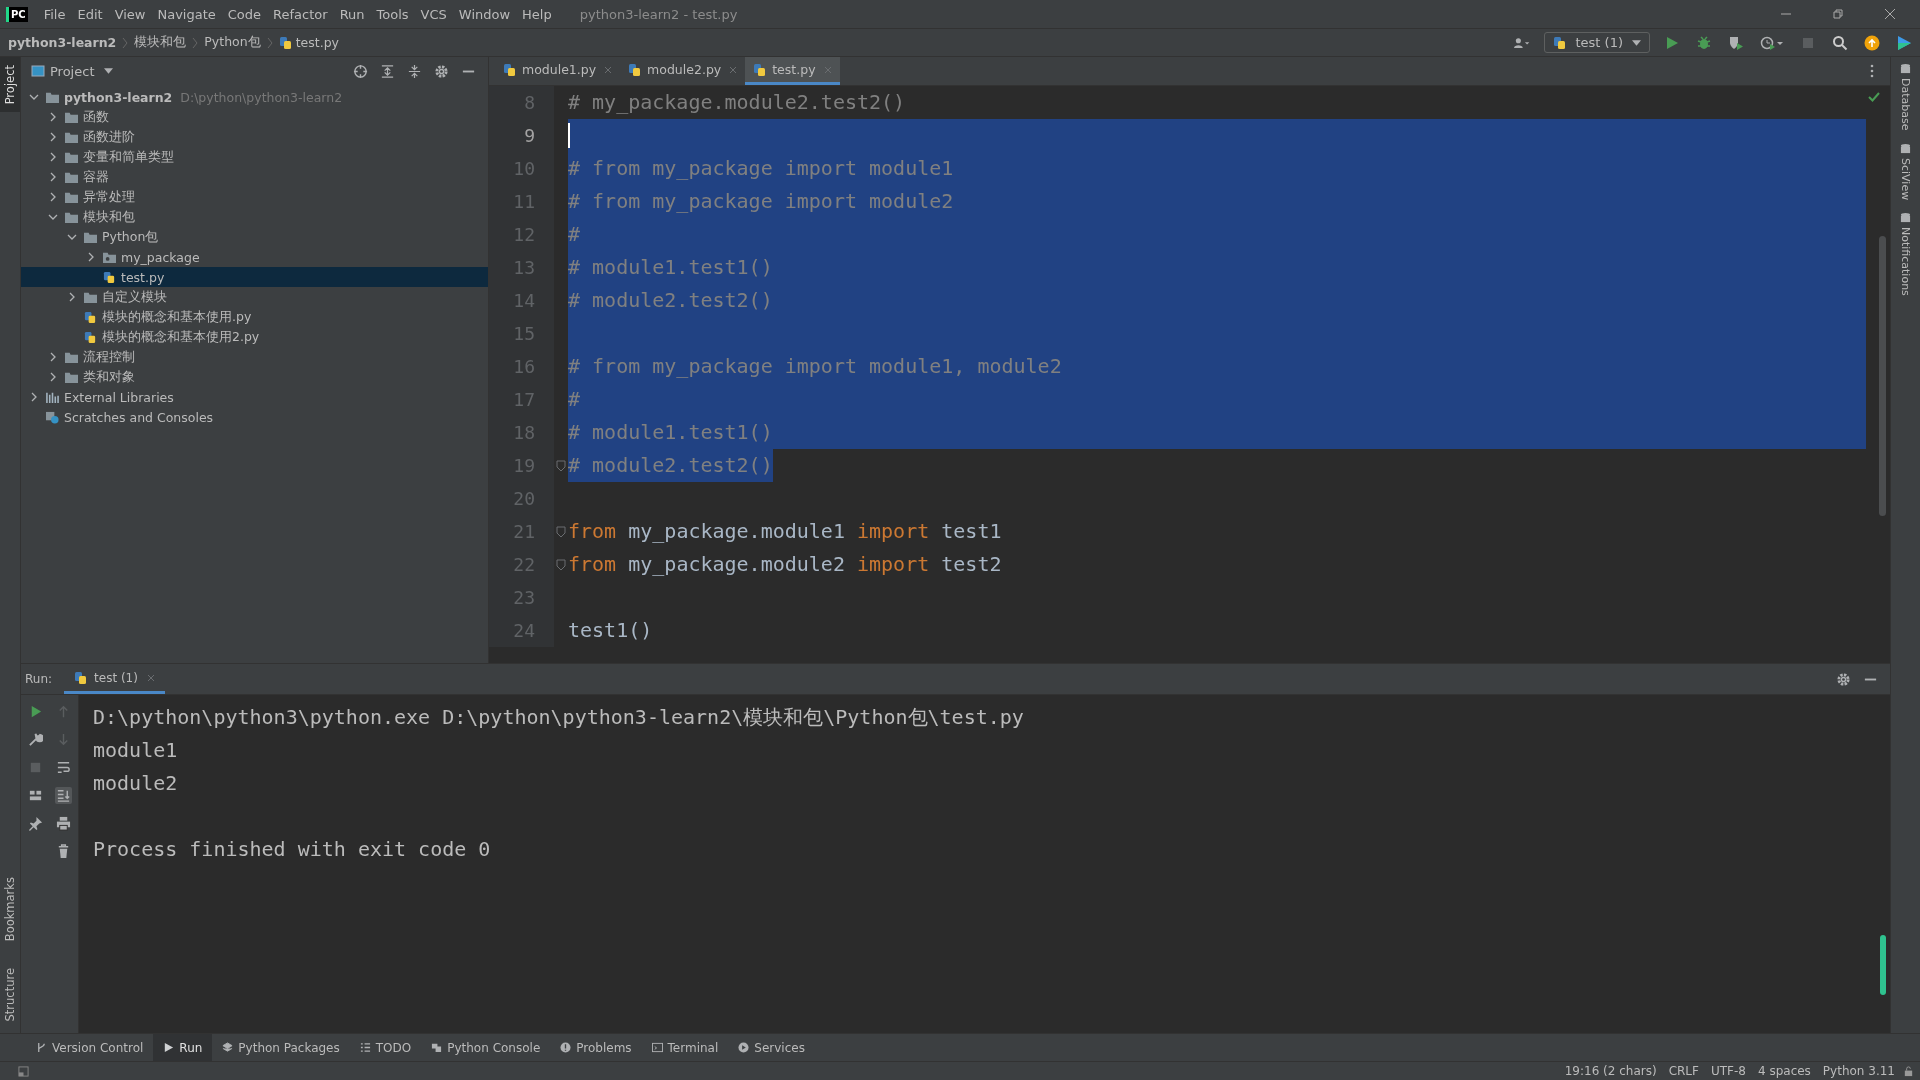 This screenshot has height=1080, width=1920. Describe the element at coordinates (254, 97) in the screenshot. I see `tree-item: python3-learn2 D:\python\python3-learn2` at that location.